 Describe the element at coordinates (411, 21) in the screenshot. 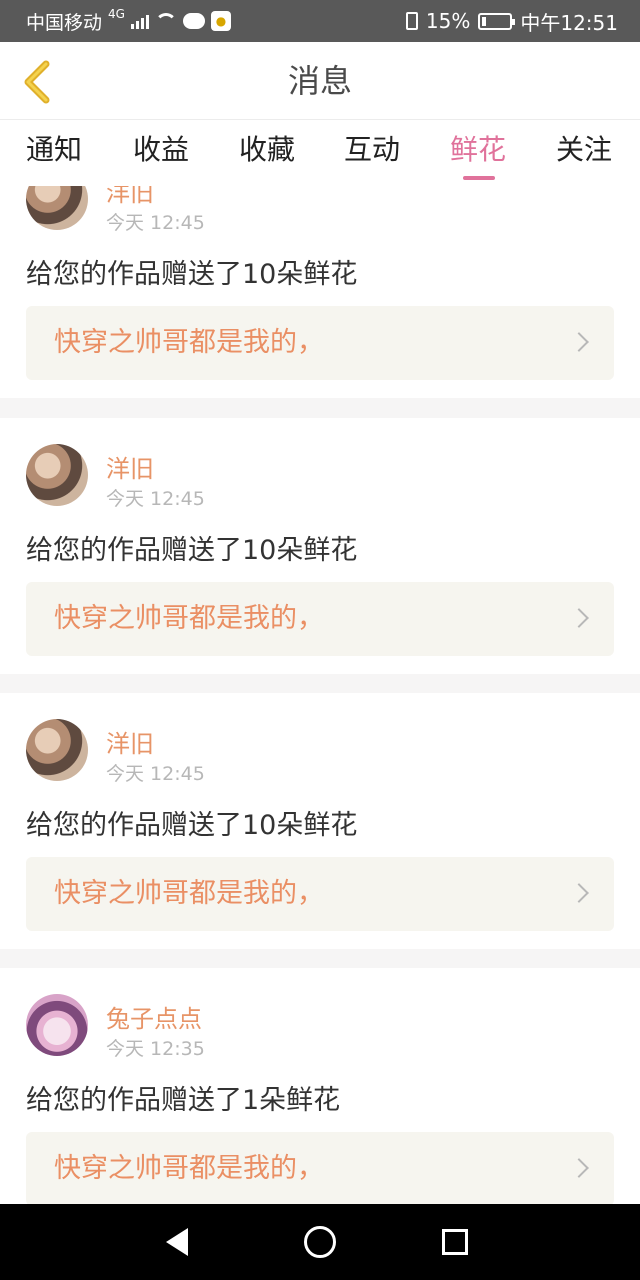

I see `vibrate-icon` at that location.